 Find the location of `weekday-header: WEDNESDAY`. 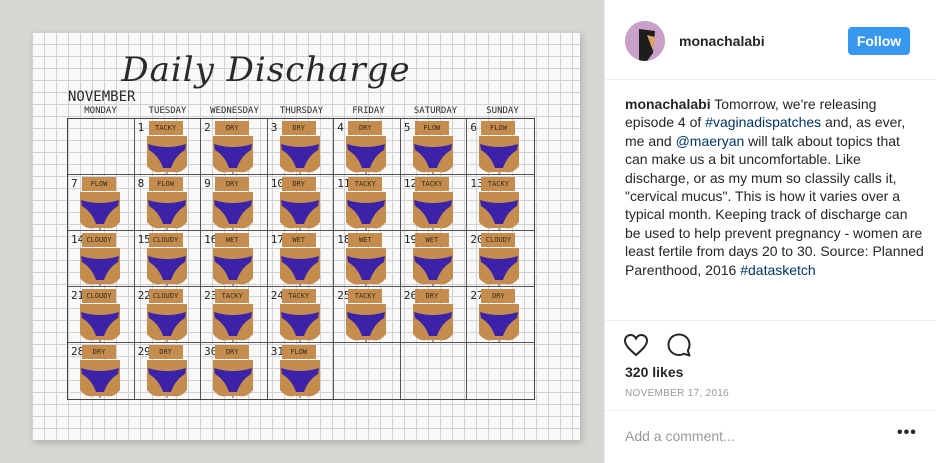

weekday-header: WEDNESDAY is located at coordinates (234, 111).